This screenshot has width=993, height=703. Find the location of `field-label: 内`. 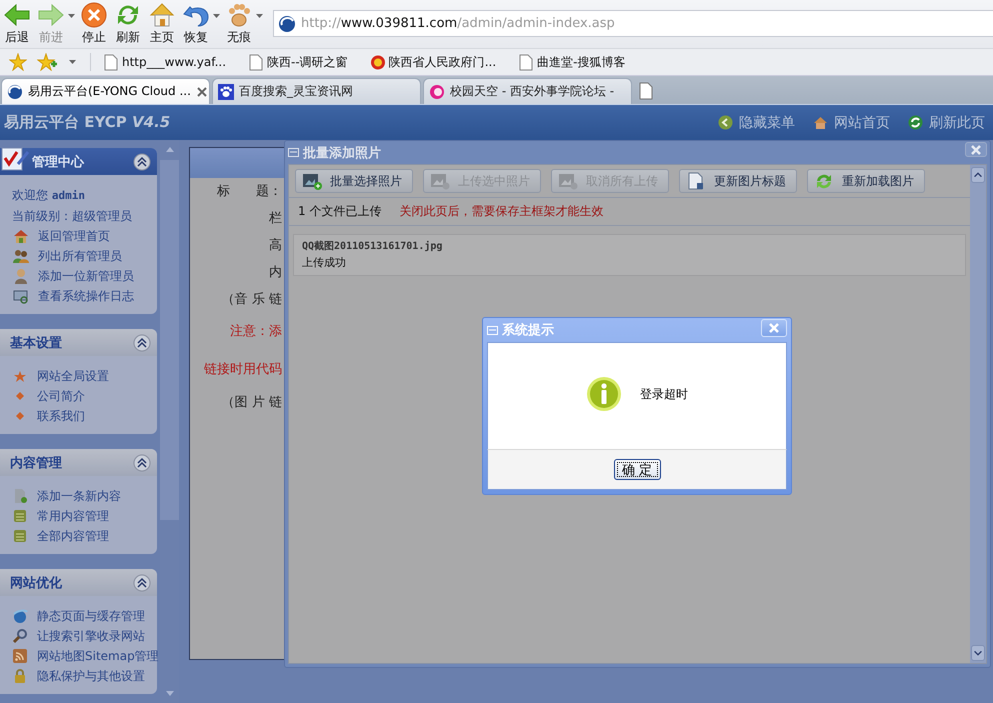

field-label: 内 is located at coordinates (275, 272).